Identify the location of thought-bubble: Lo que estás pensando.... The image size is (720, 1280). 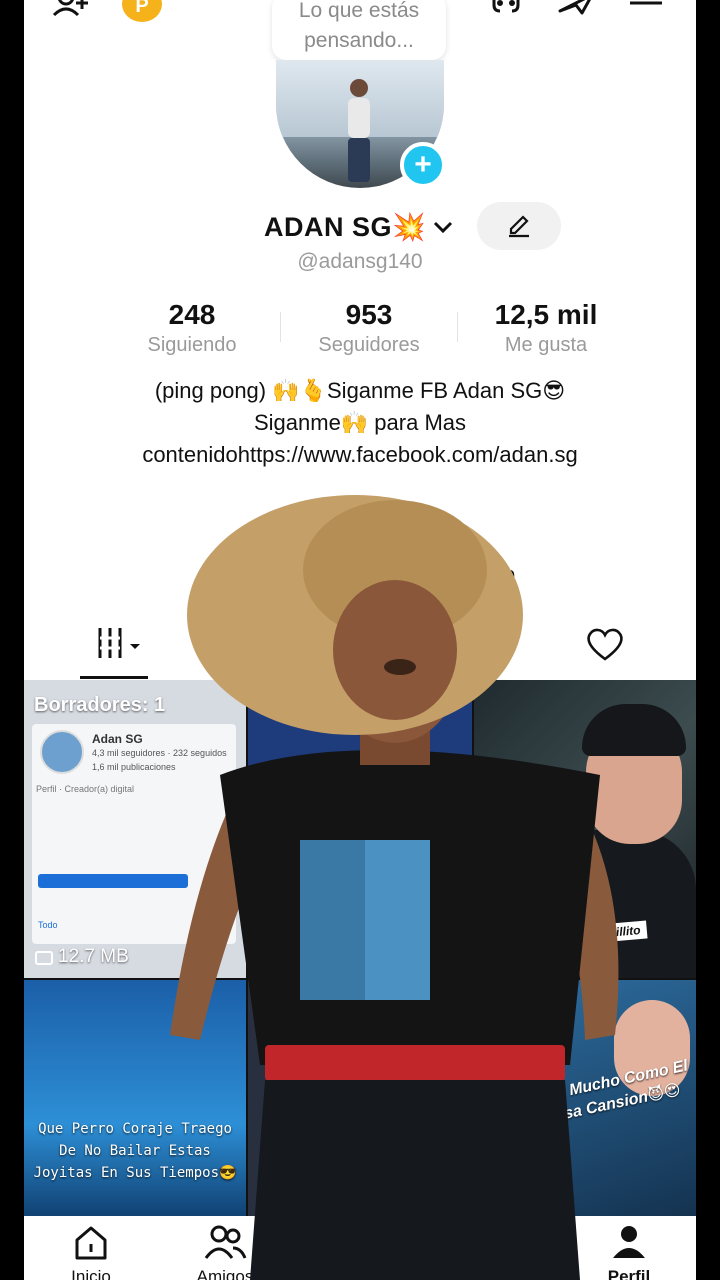
(359, 30).